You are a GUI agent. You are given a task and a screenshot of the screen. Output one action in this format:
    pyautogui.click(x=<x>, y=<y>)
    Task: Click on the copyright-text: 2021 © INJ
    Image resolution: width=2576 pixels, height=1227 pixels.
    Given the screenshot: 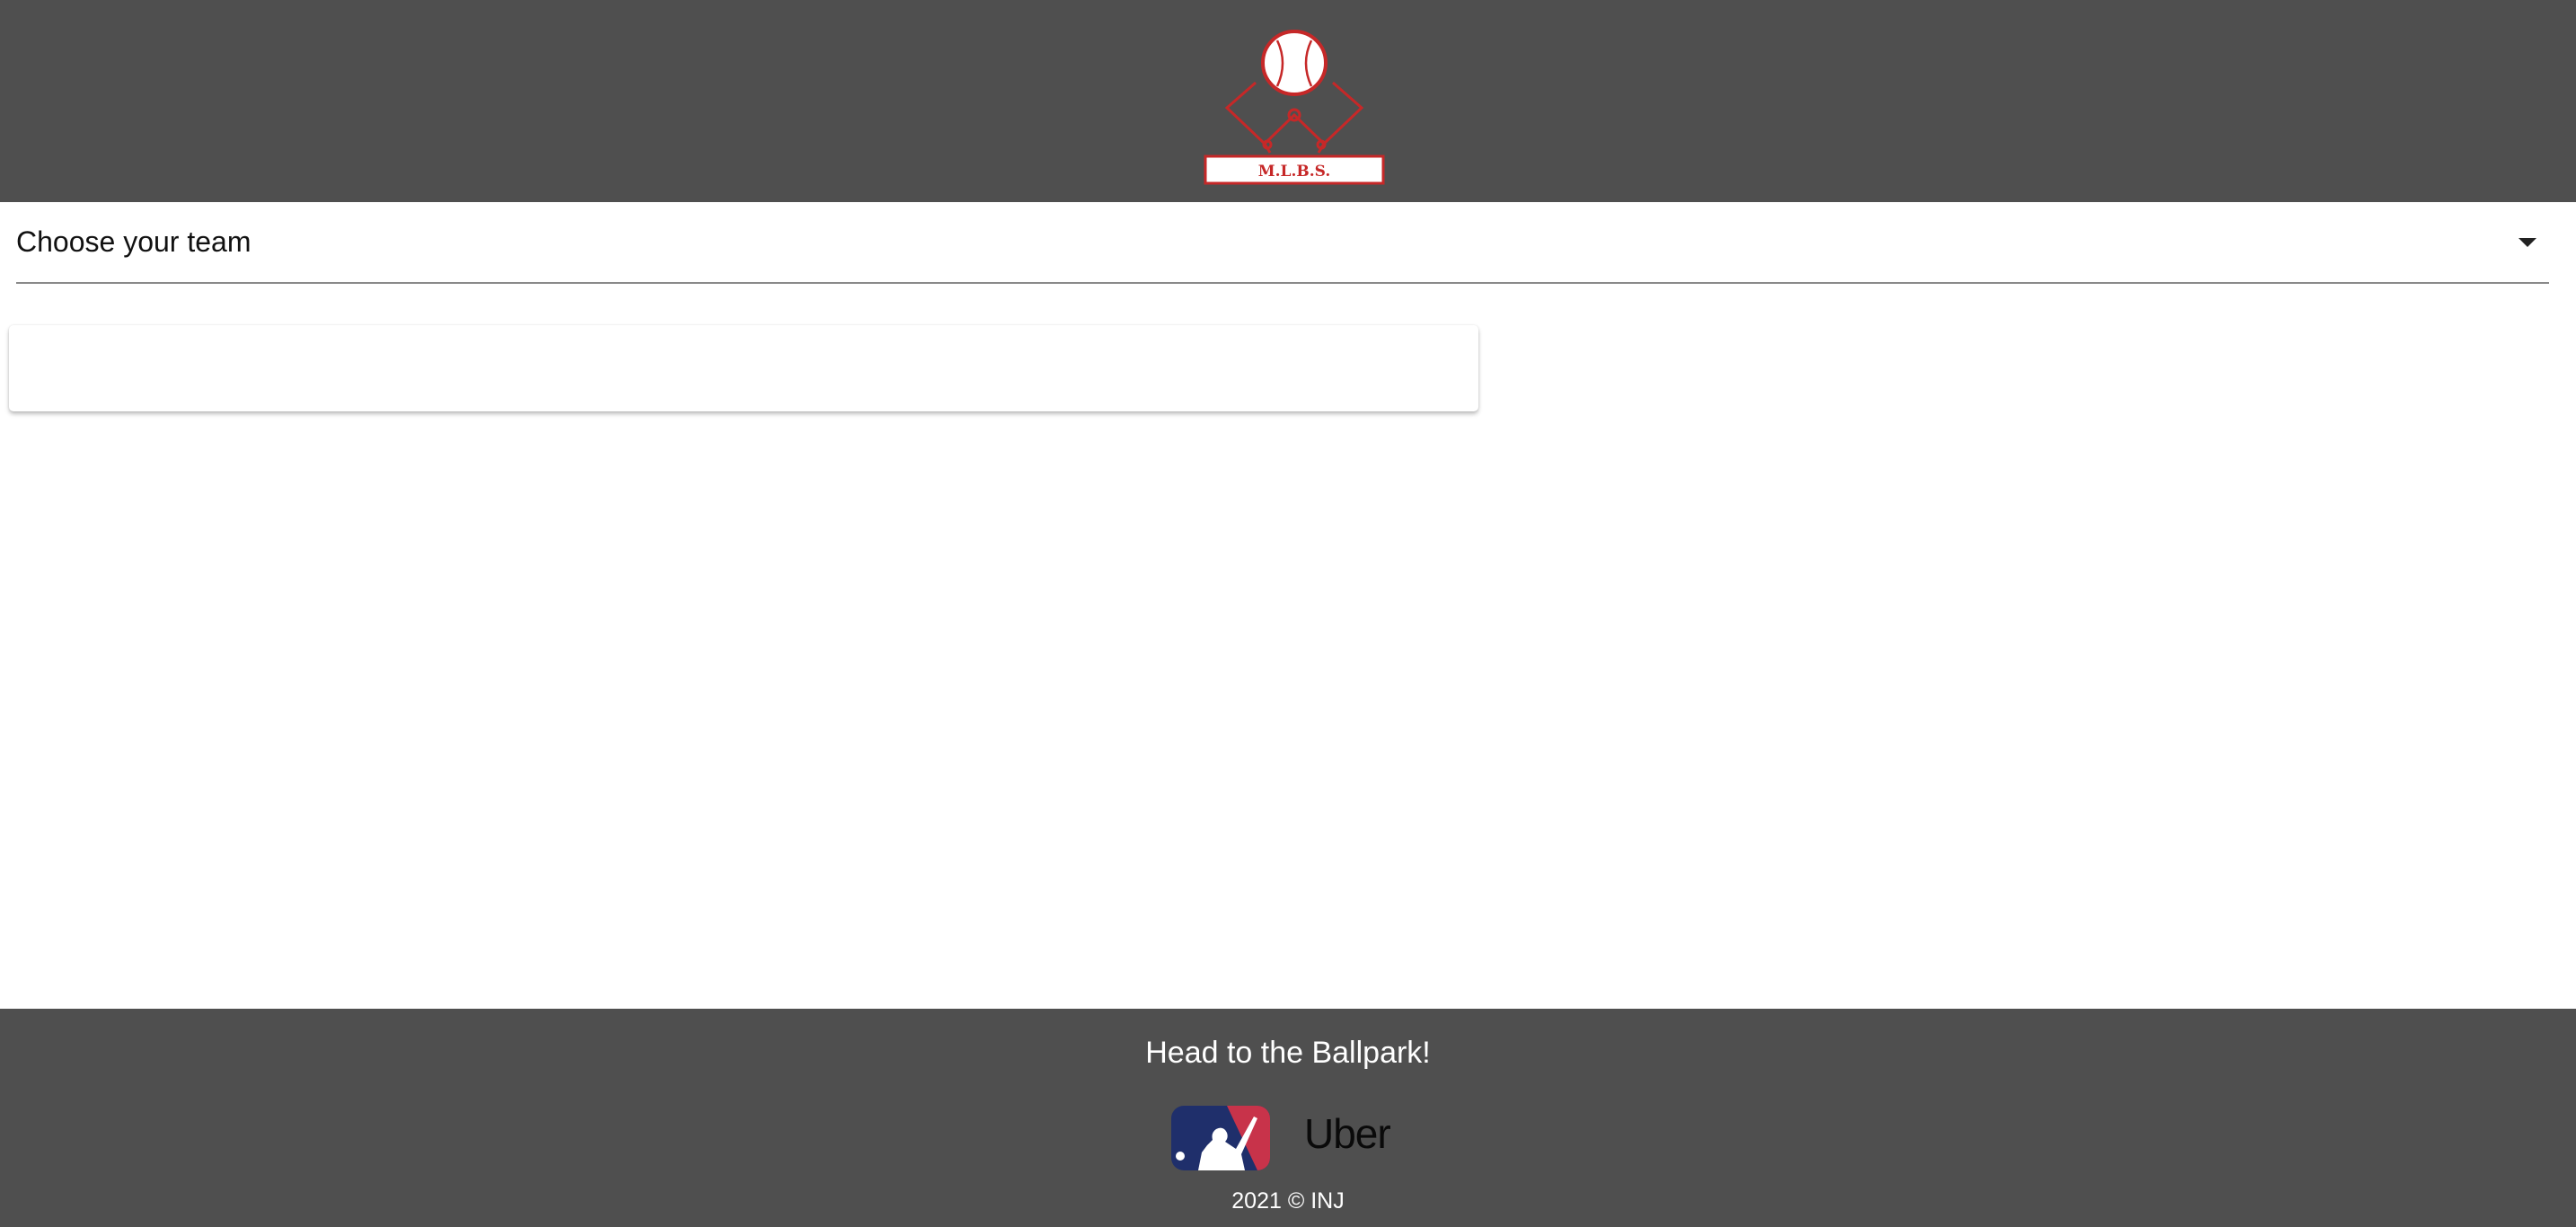 What is the action you would take?
    pyautogui.click(x=1288, y=1201)
    